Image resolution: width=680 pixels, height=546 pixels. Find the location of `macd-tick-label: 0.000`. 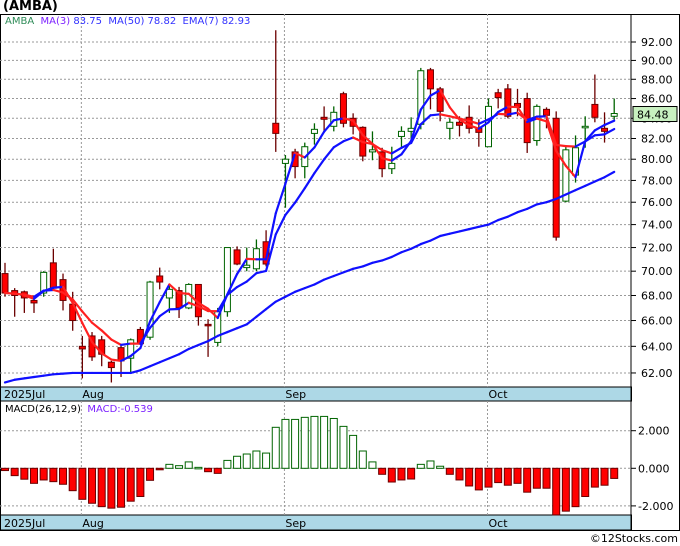

macd-tick-label: 0.000 is located at coordinates (654, 468).